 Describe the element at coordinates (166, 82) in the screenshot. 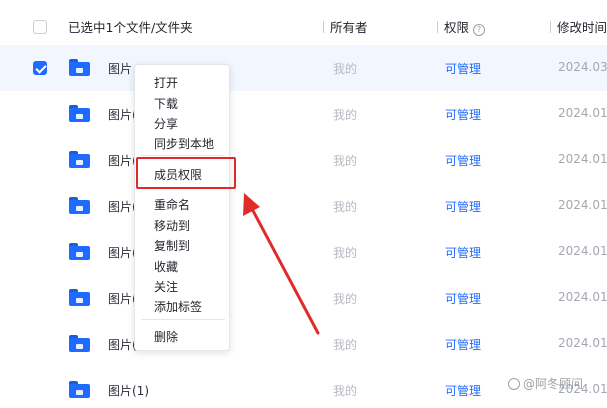

I see `menu-item-open: 打开` at that location.